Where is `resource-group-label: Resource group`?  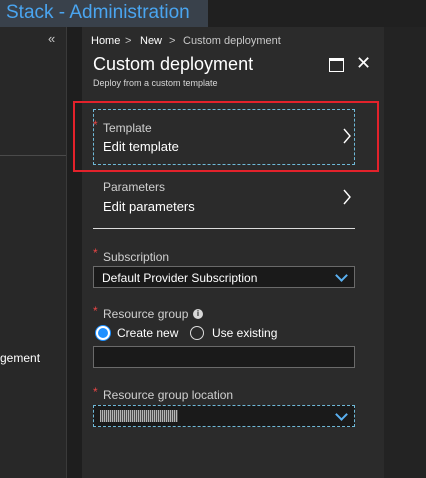 resource-group-label: Resource group is located at coordinates (146, 314).